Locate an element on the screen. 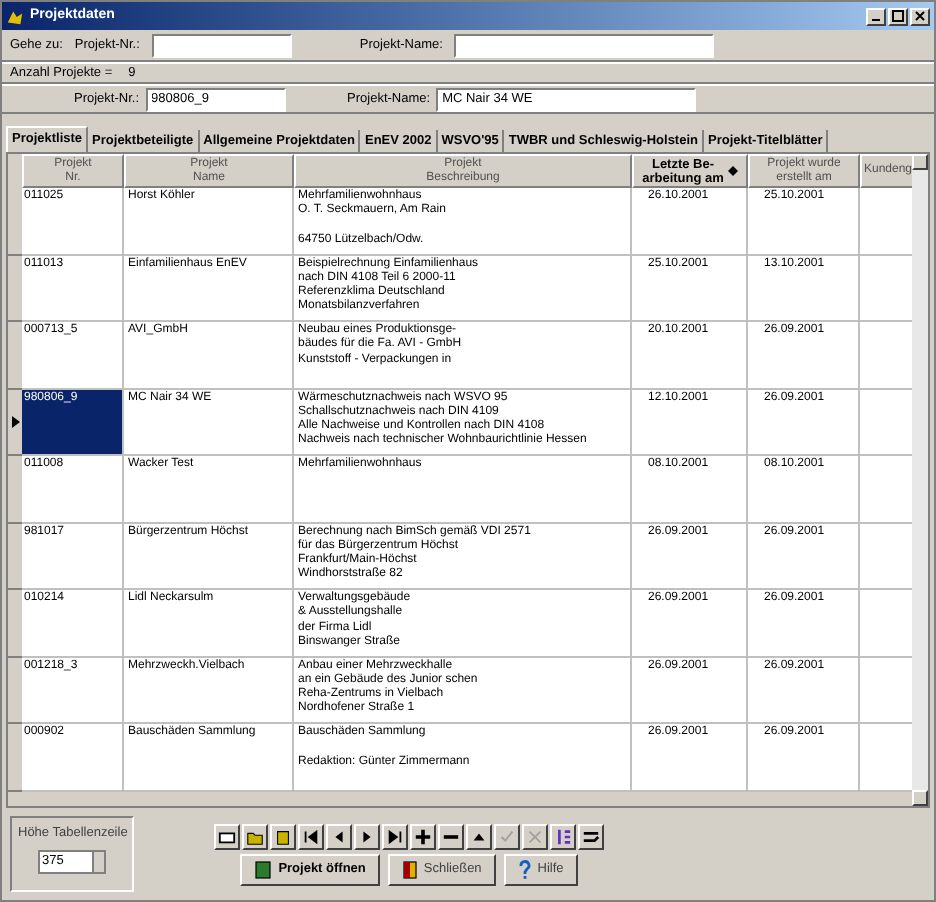 This screenshot has height=902, width=936. minimize-button is located at coordinates (876, 16).